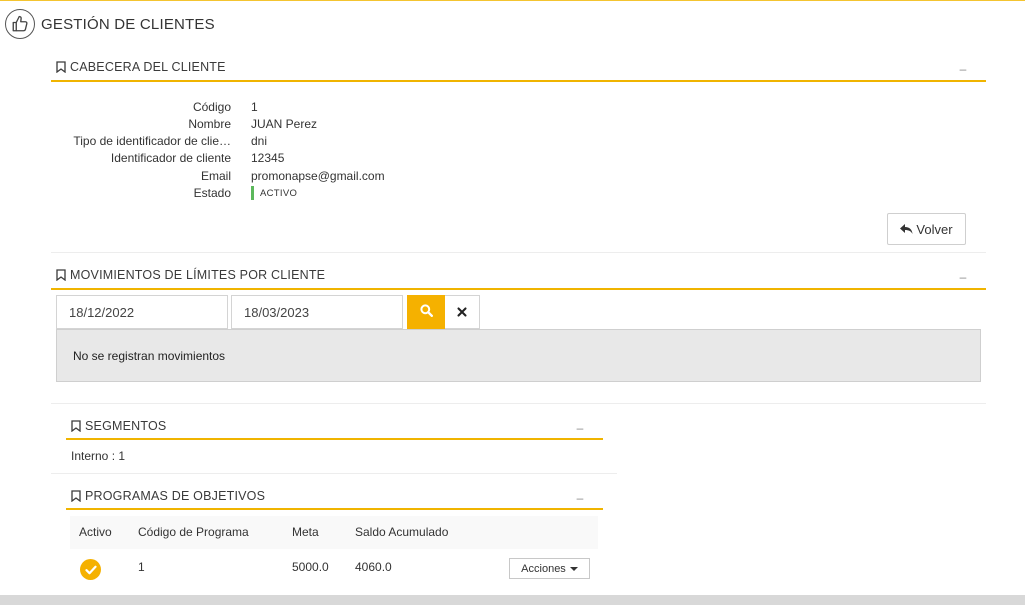 The image size is (1025, 605). I want to click on segments-collapse-button: –, so click(580, 428).